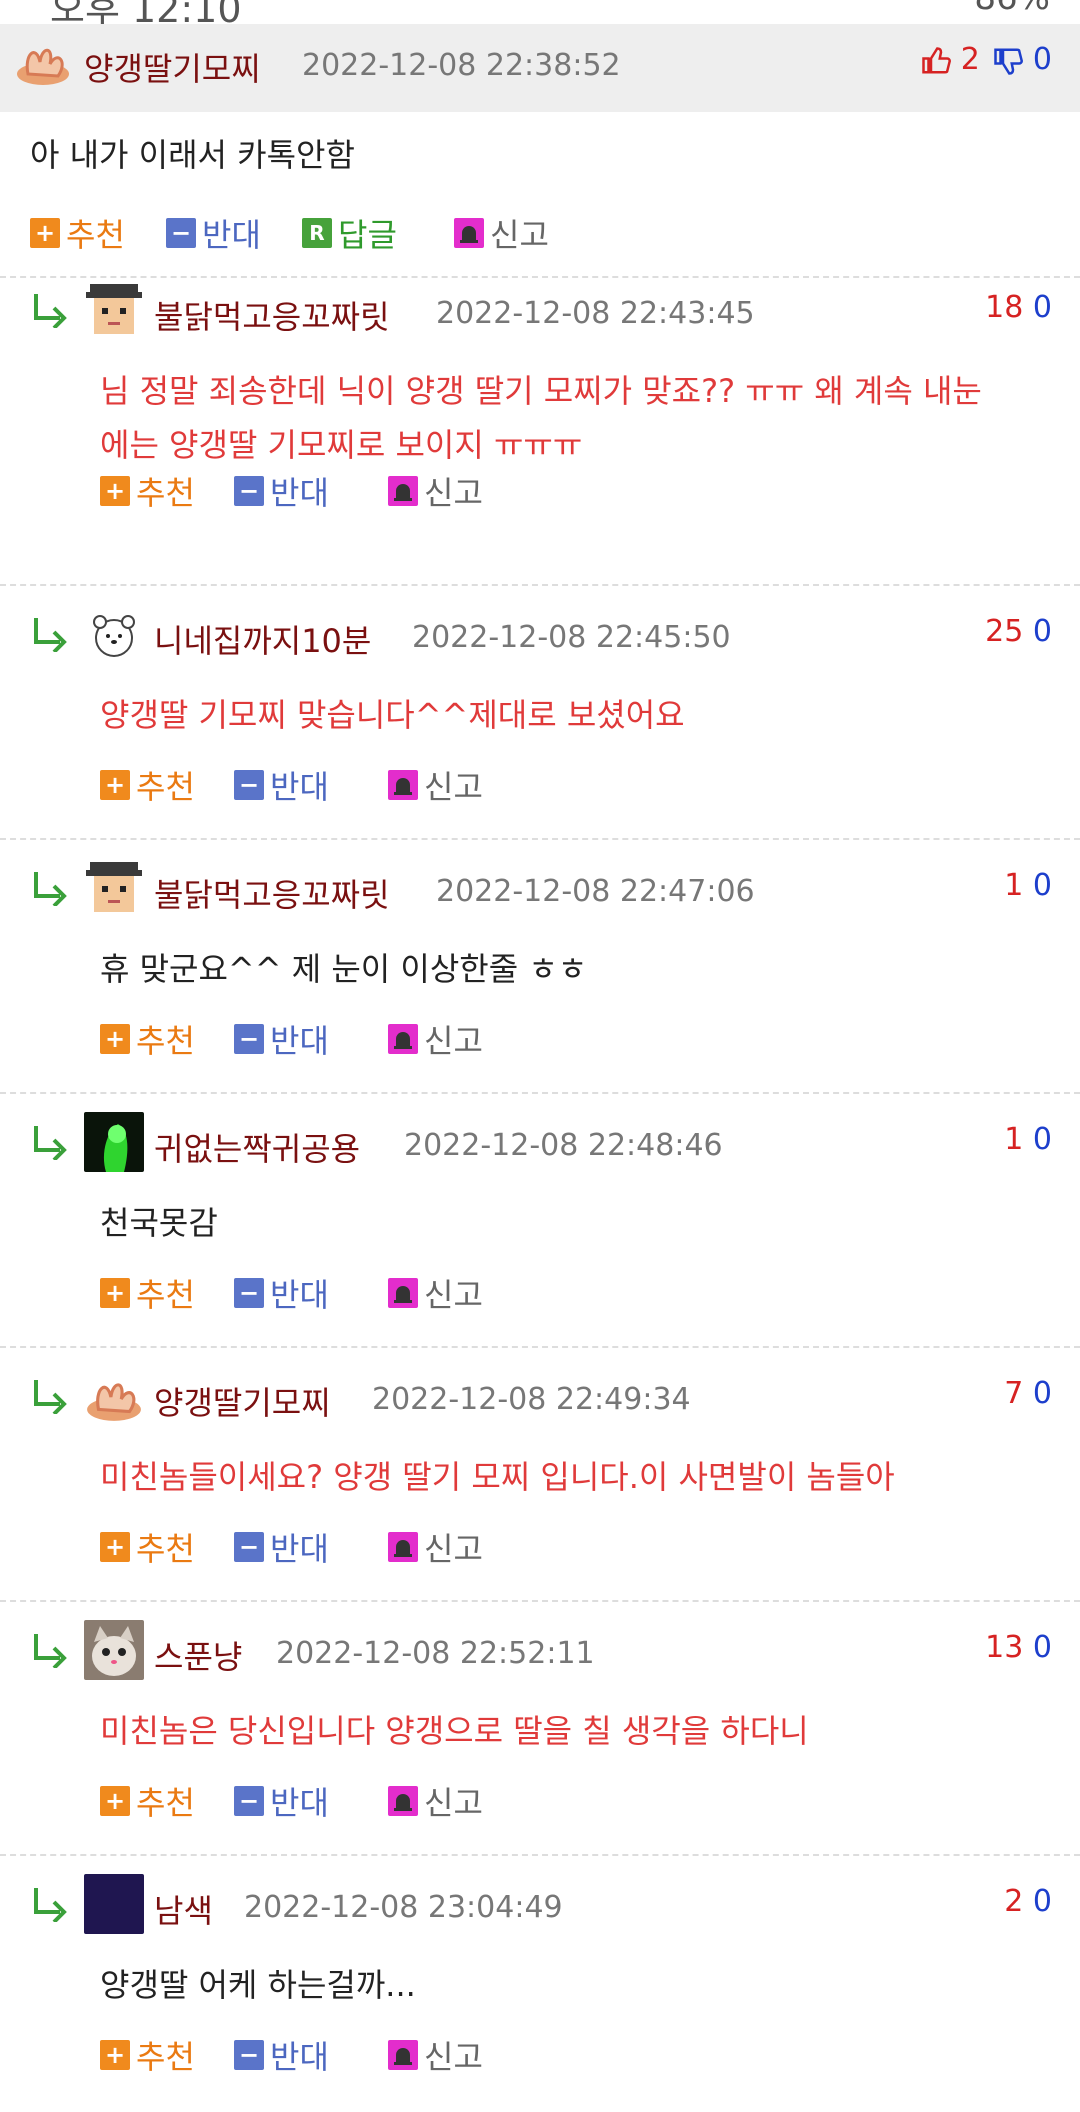 This screenshot has width=1080, height=2112. Describe the element at coordinates (1014, 1393) in the screenshot. I see `reply-up-count: 7` at that location.